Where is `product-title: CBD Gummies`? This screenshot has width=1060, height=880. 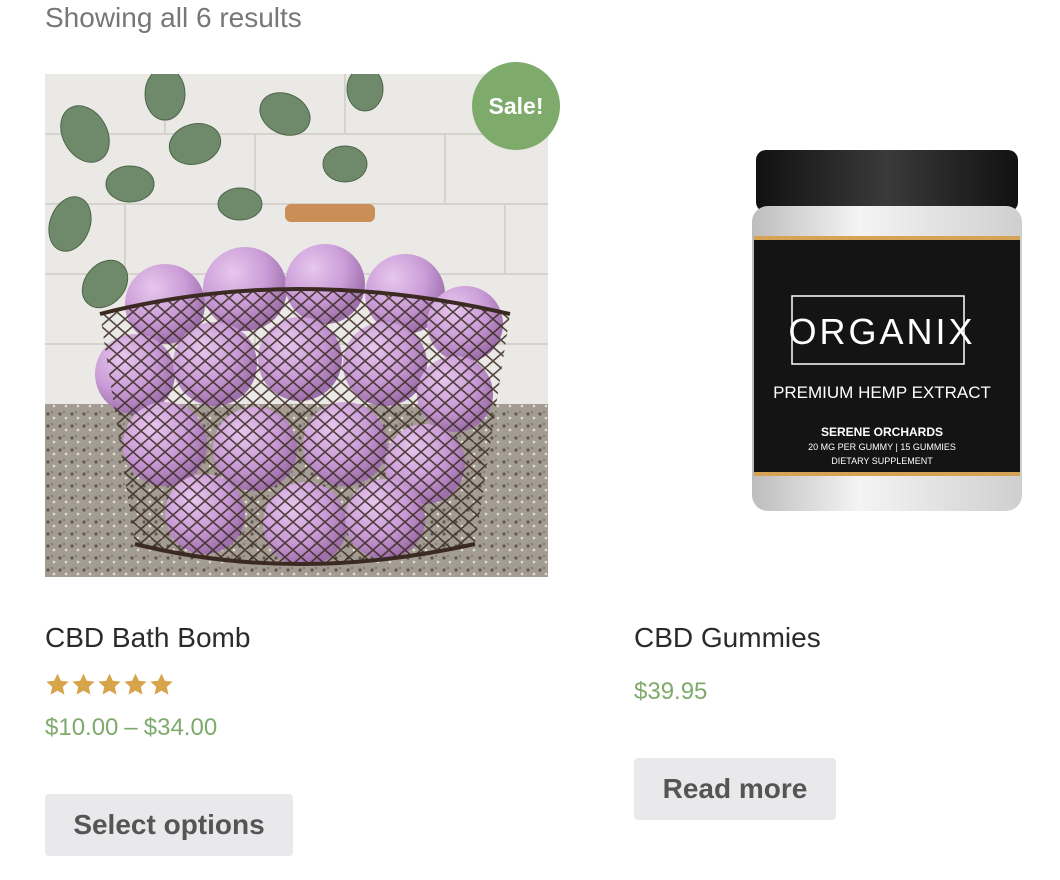 product-title: CBD Gummies is located at coordinates (727, 638).